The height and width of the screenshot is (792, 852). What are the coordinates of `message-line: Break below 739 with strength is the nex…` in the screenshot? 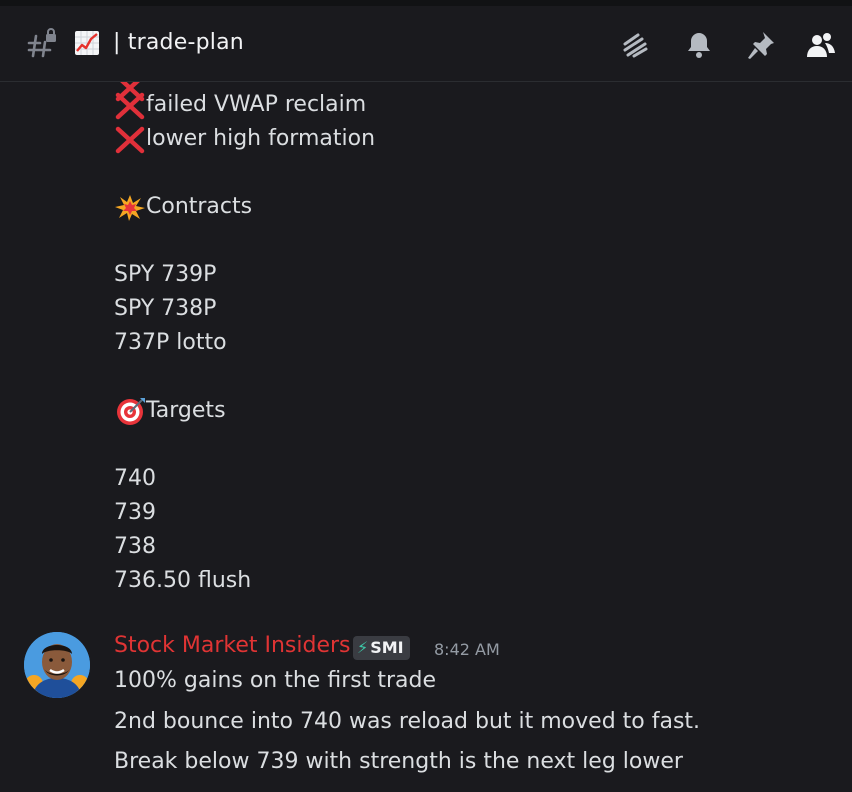 It's located at (398, 761).